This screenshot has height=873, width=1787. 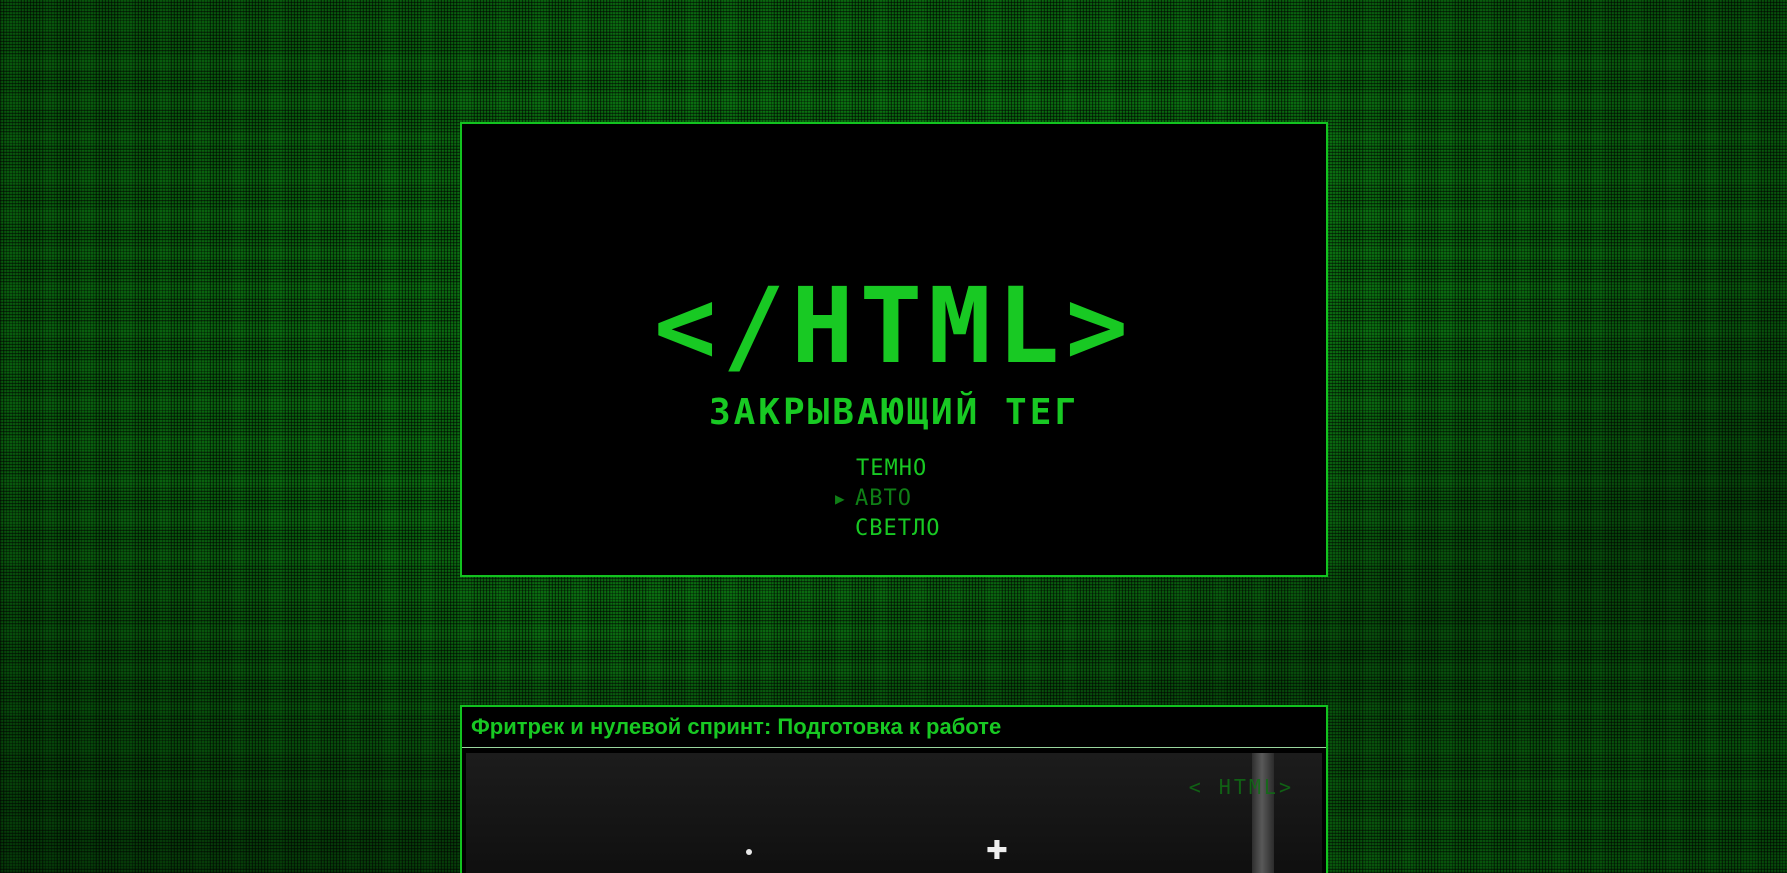 I want to click on image-watermark: < HTML>, so click(x=1241, y=787).